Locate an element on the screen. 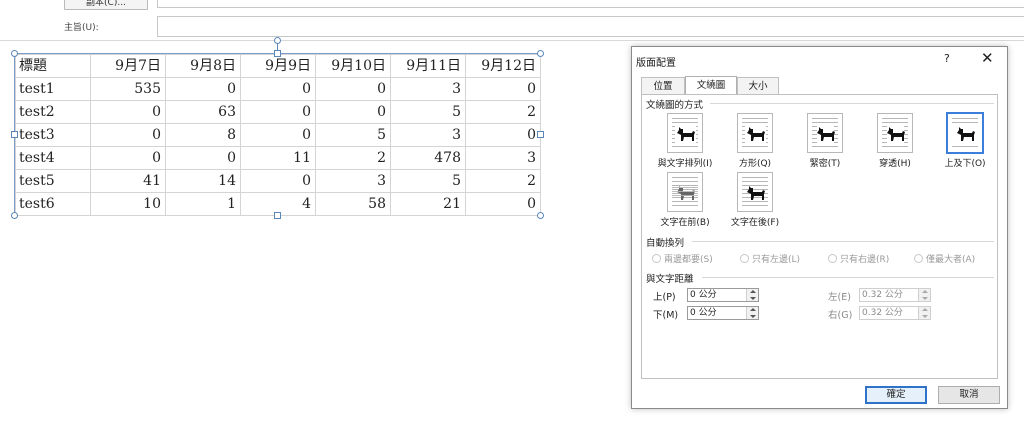 The height and width of the screenshot is (431, 1024). table-header-cell: 9月10日 is located at coordinates (353, 66).